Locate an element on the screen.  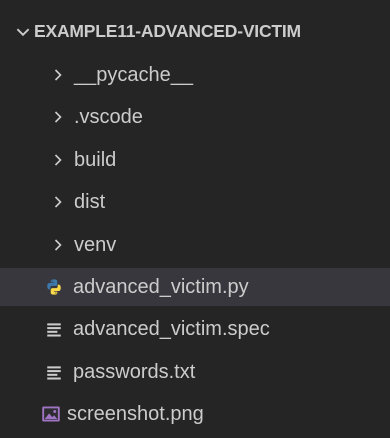
explorer-root-title: EXAMPLE11-ADVANCED-VICTIM is located at coordinates (167, 31).